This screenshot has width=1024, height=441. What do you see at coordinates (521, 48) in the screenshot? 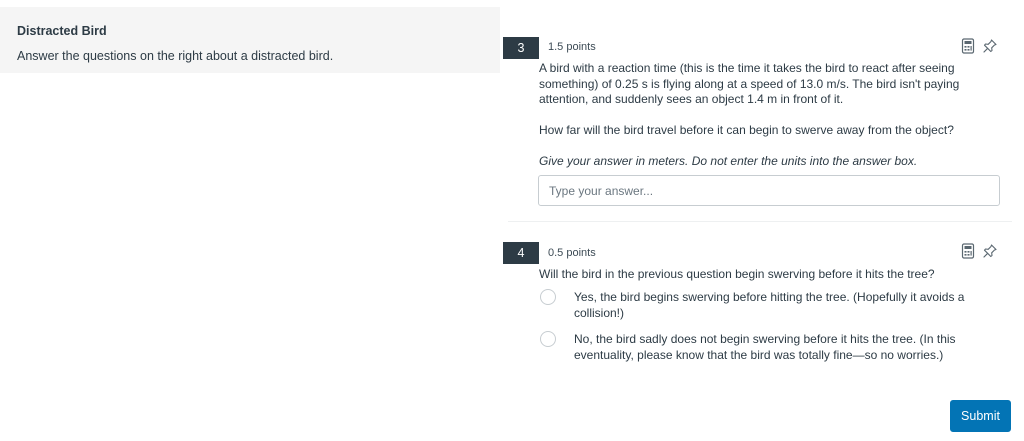
I see `question-number-badge: 3` at bounding box center [521, 48].